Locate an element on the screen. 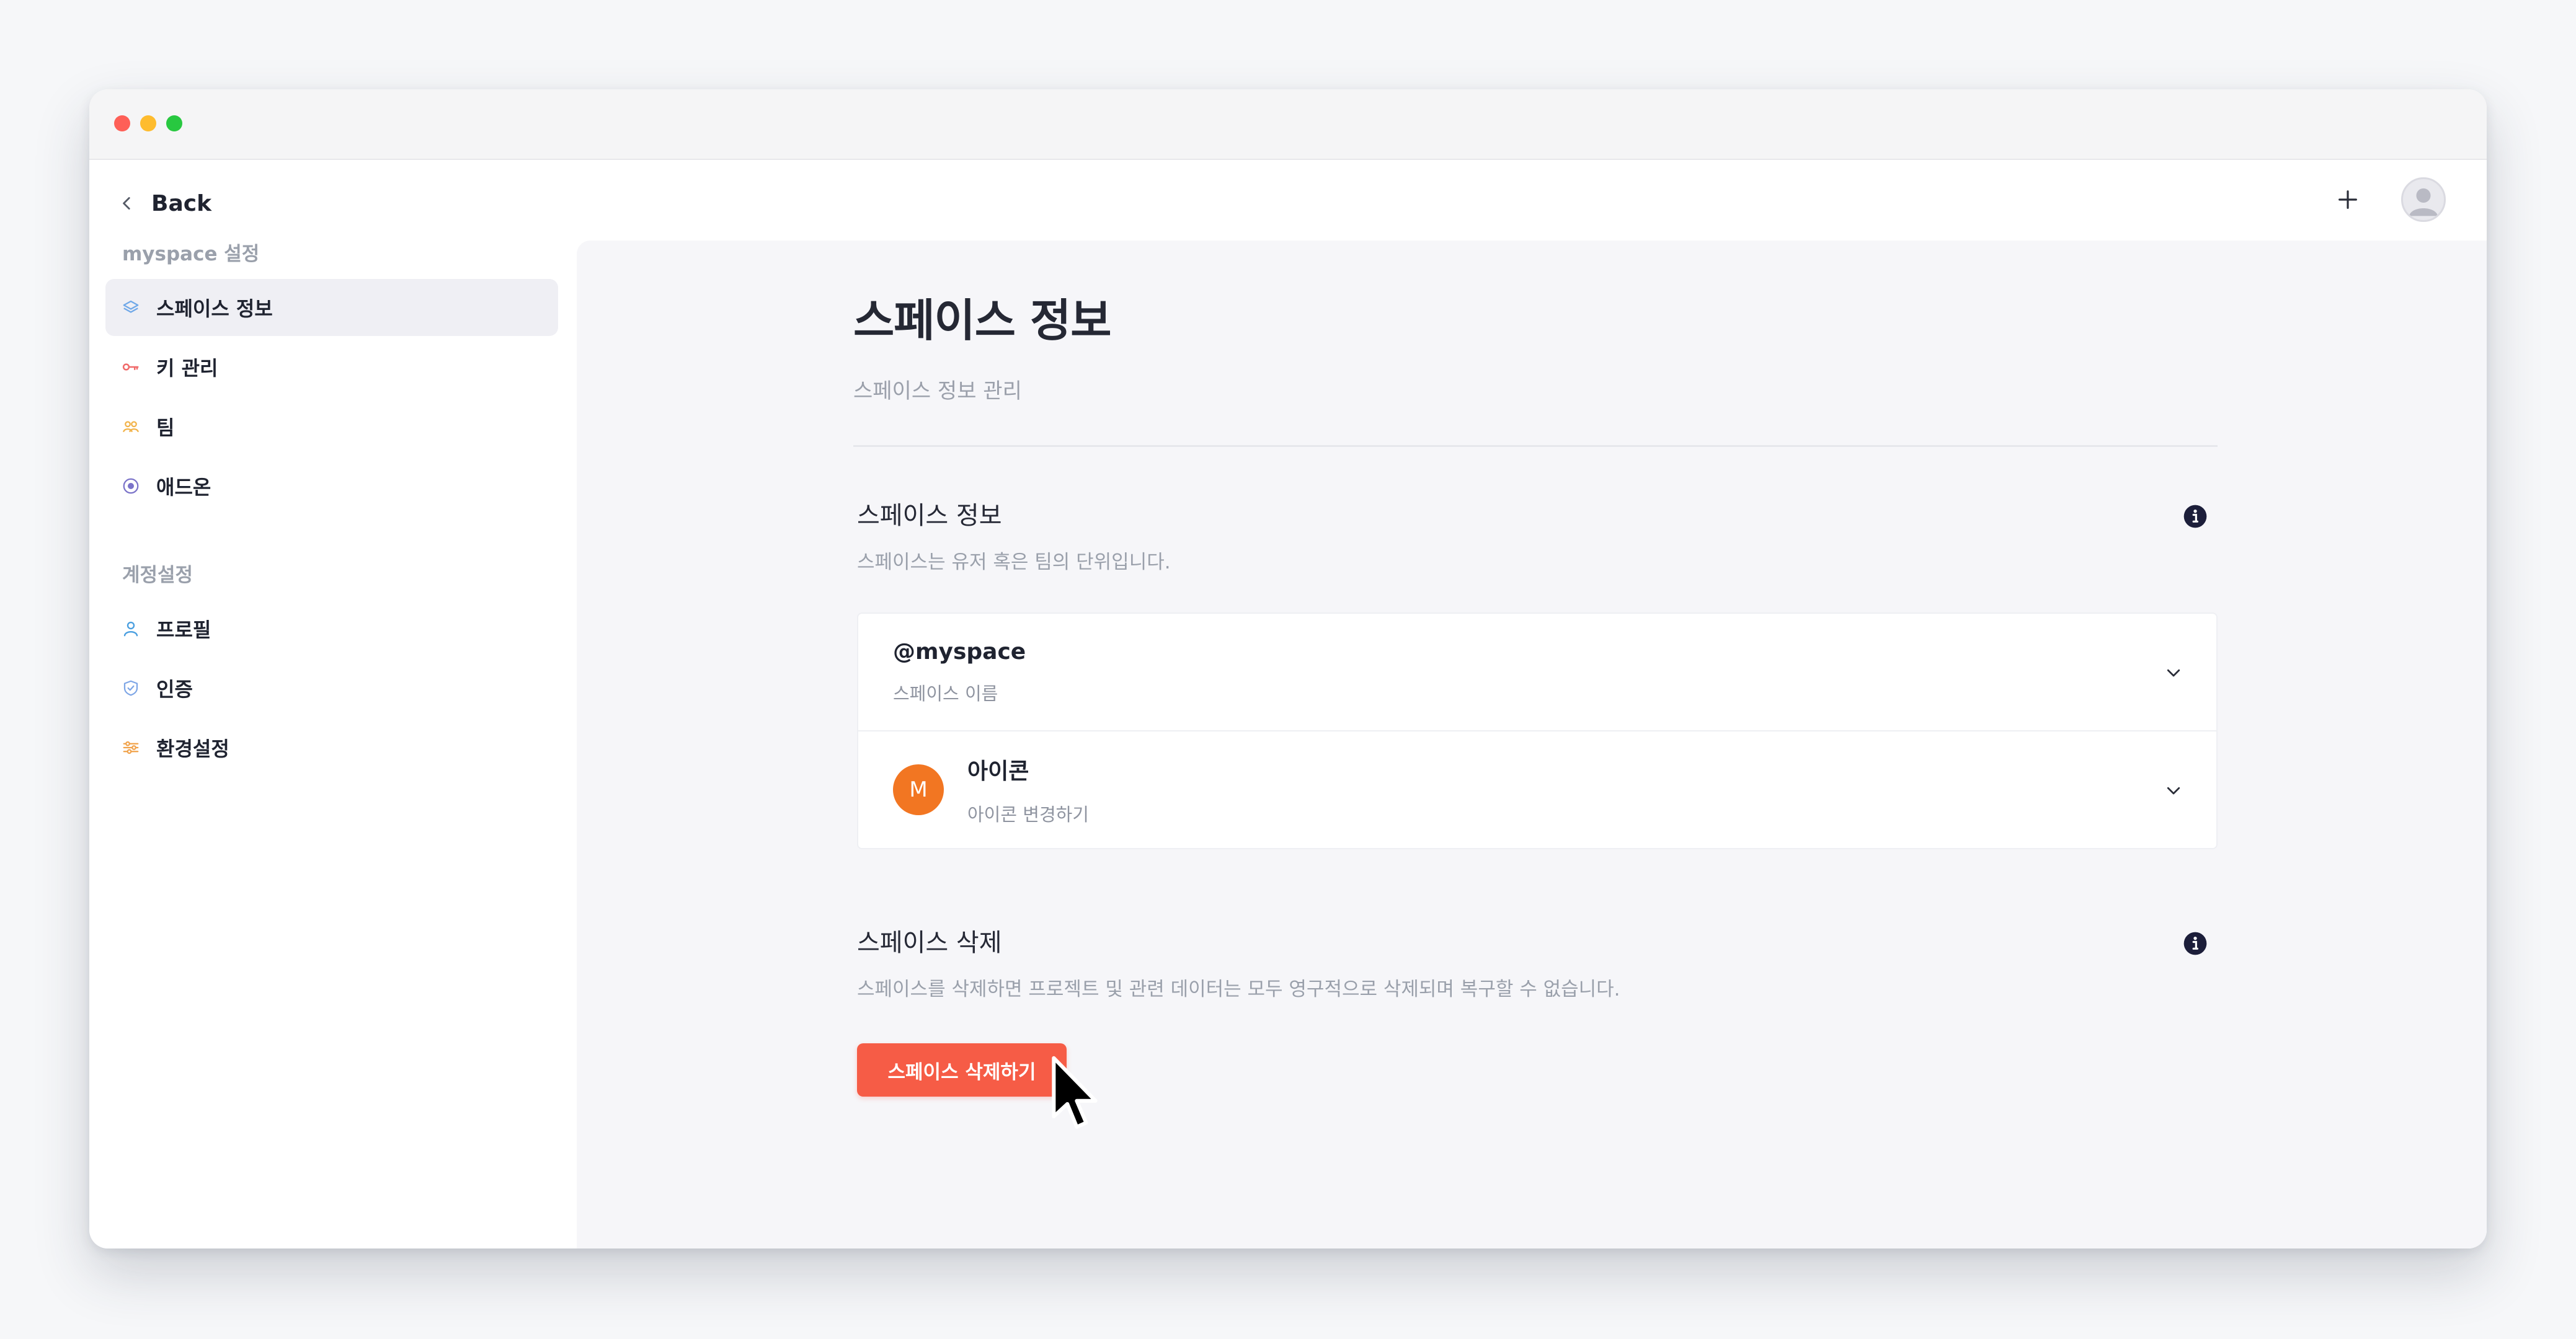 This screenshot has height=1339, width=2576. page-title: 스페이스 정보 is located at coordinates (982, 320).